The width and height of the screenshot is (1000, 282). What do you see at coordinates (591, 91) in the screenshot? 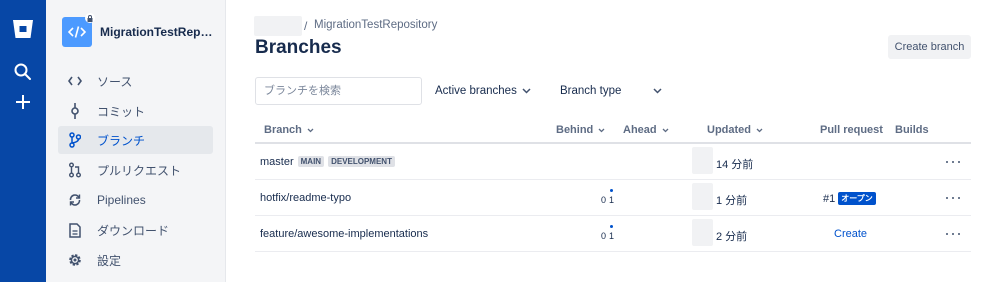
I see `dropdown-label: Branch type` at bounding box center [591, 91].